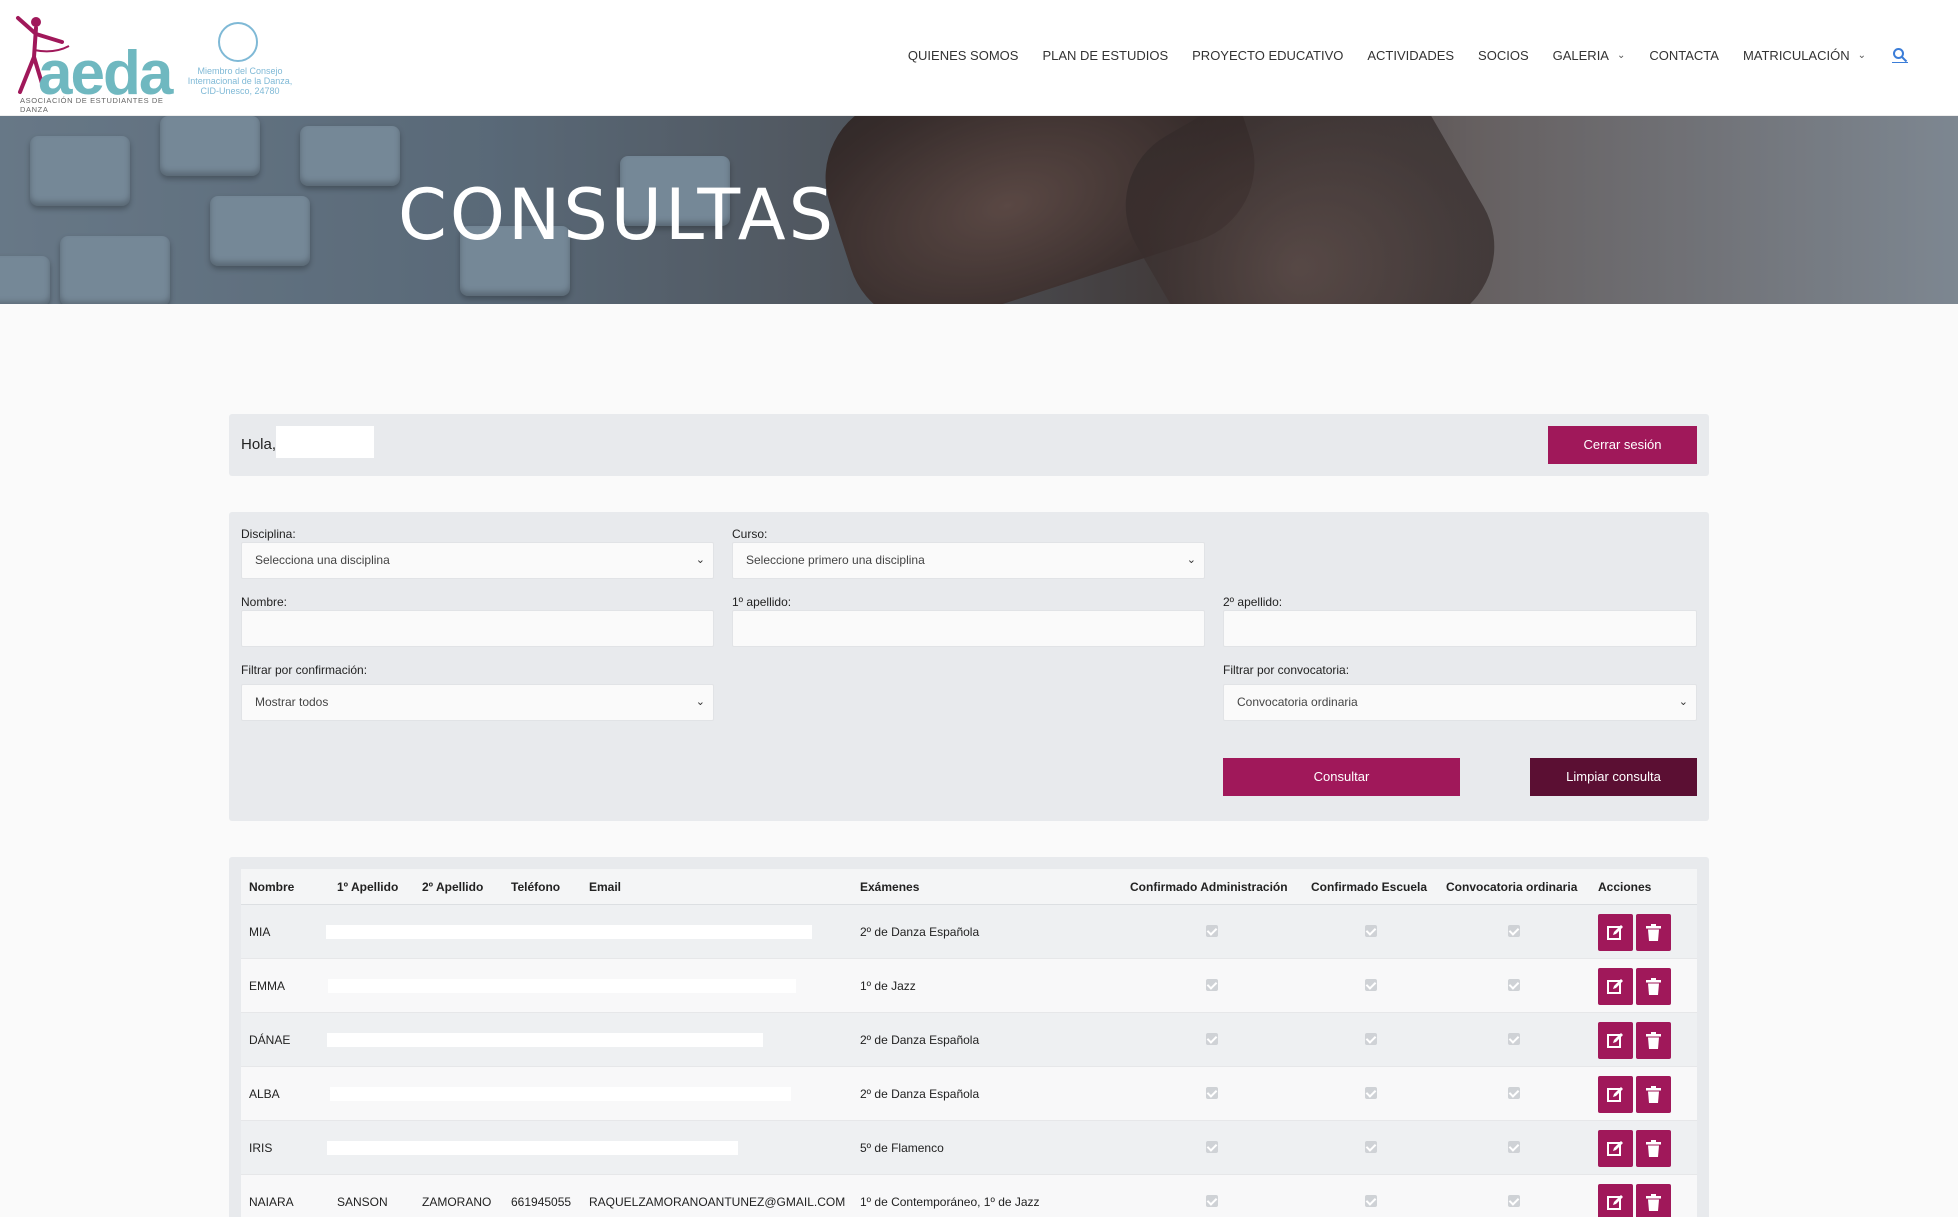 Image resolution: width=1958 pixels, height=1217 pixels. I want to click on search-icon, so click(1900, 55).